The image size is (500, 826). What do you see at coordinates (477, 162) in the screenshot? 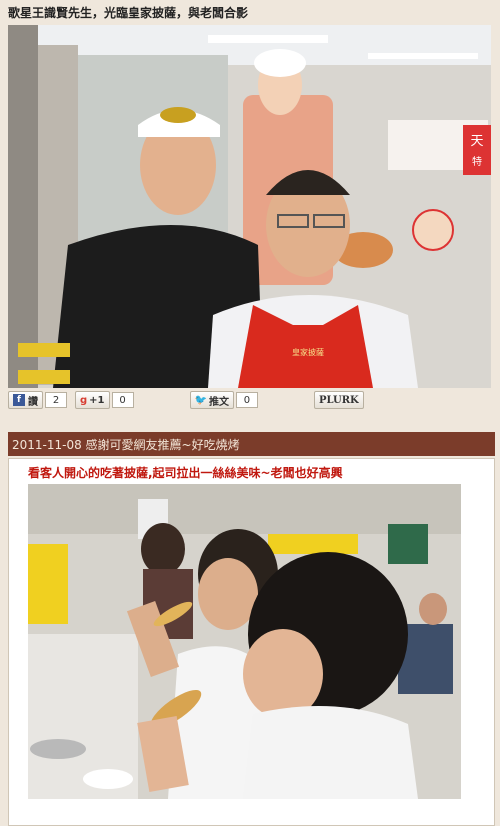
I see `side-sign-sub: 特` at bounding box center [477, 162].